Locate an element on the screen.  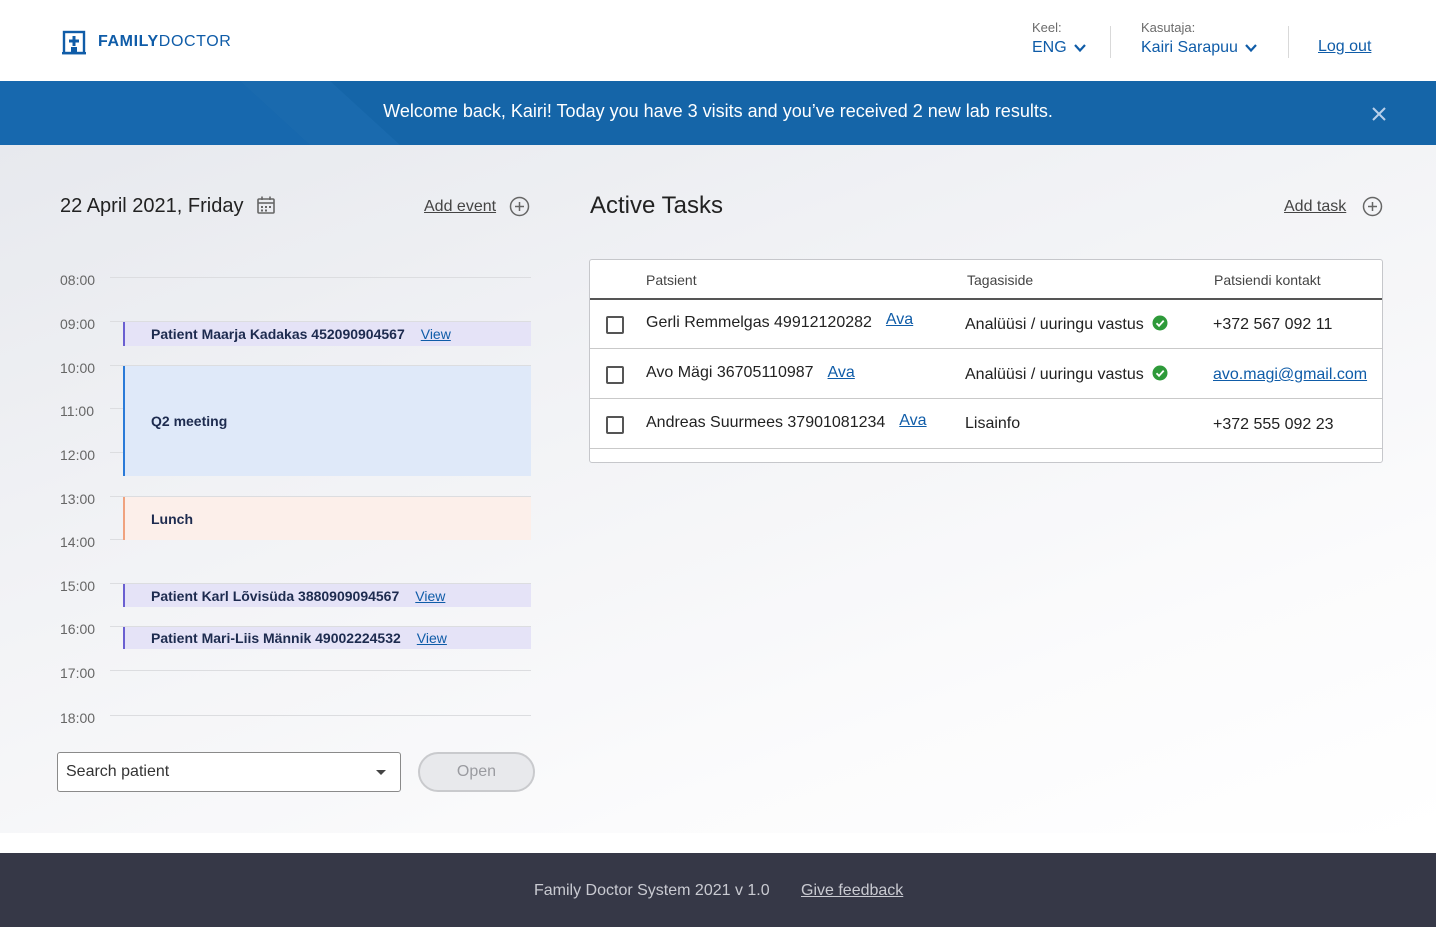
event-title: Patient Mari-Liis Männik 49002224532 is located at coordinates (276, 638).